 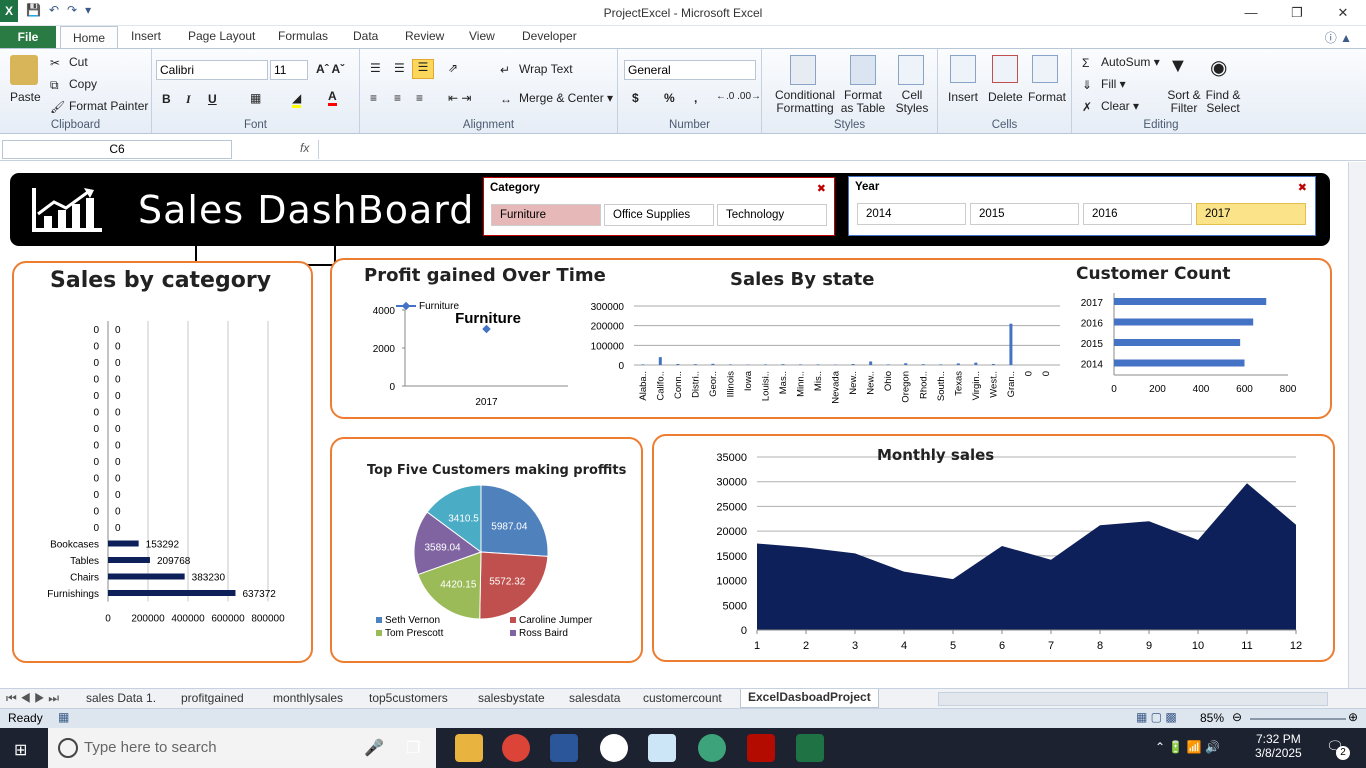 I want to click on delete-cells-button: Delete, so click(x=1005, y=97).